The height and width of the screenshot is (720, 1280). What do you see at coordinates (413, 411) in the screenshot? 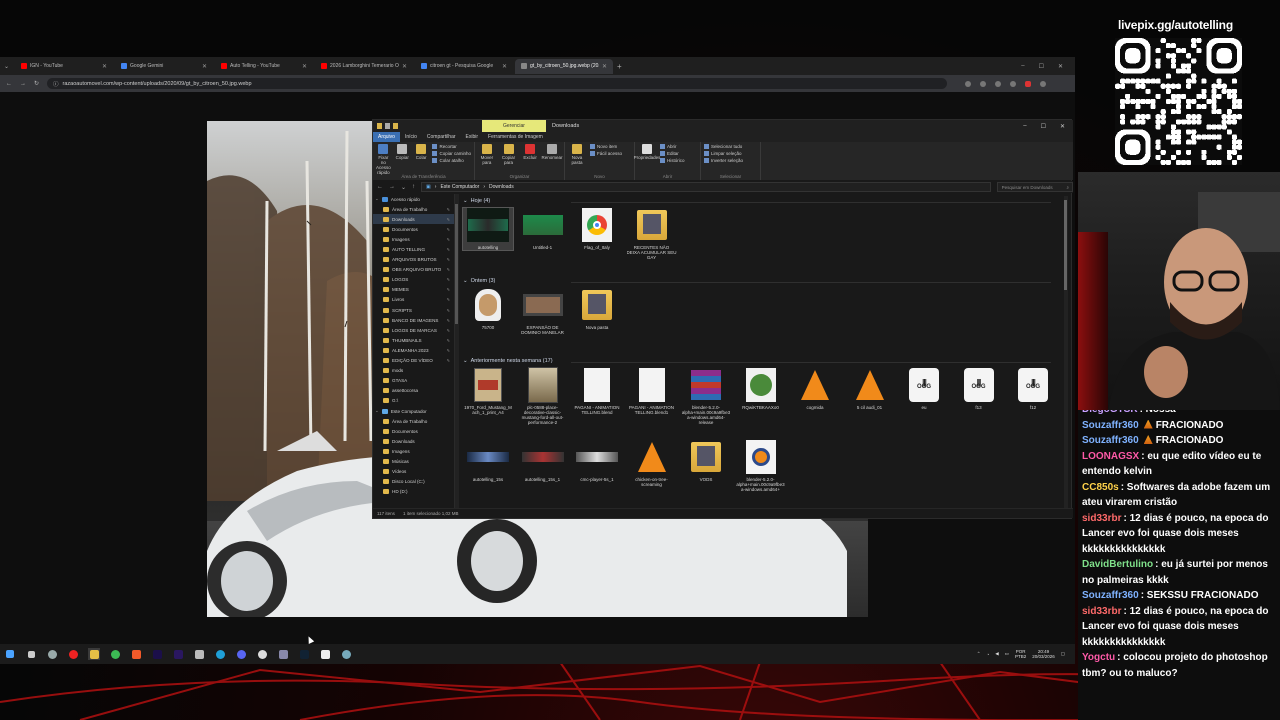
I see `sidebar-item: ⌄ Este Computador` at bounding box center [413, 411].